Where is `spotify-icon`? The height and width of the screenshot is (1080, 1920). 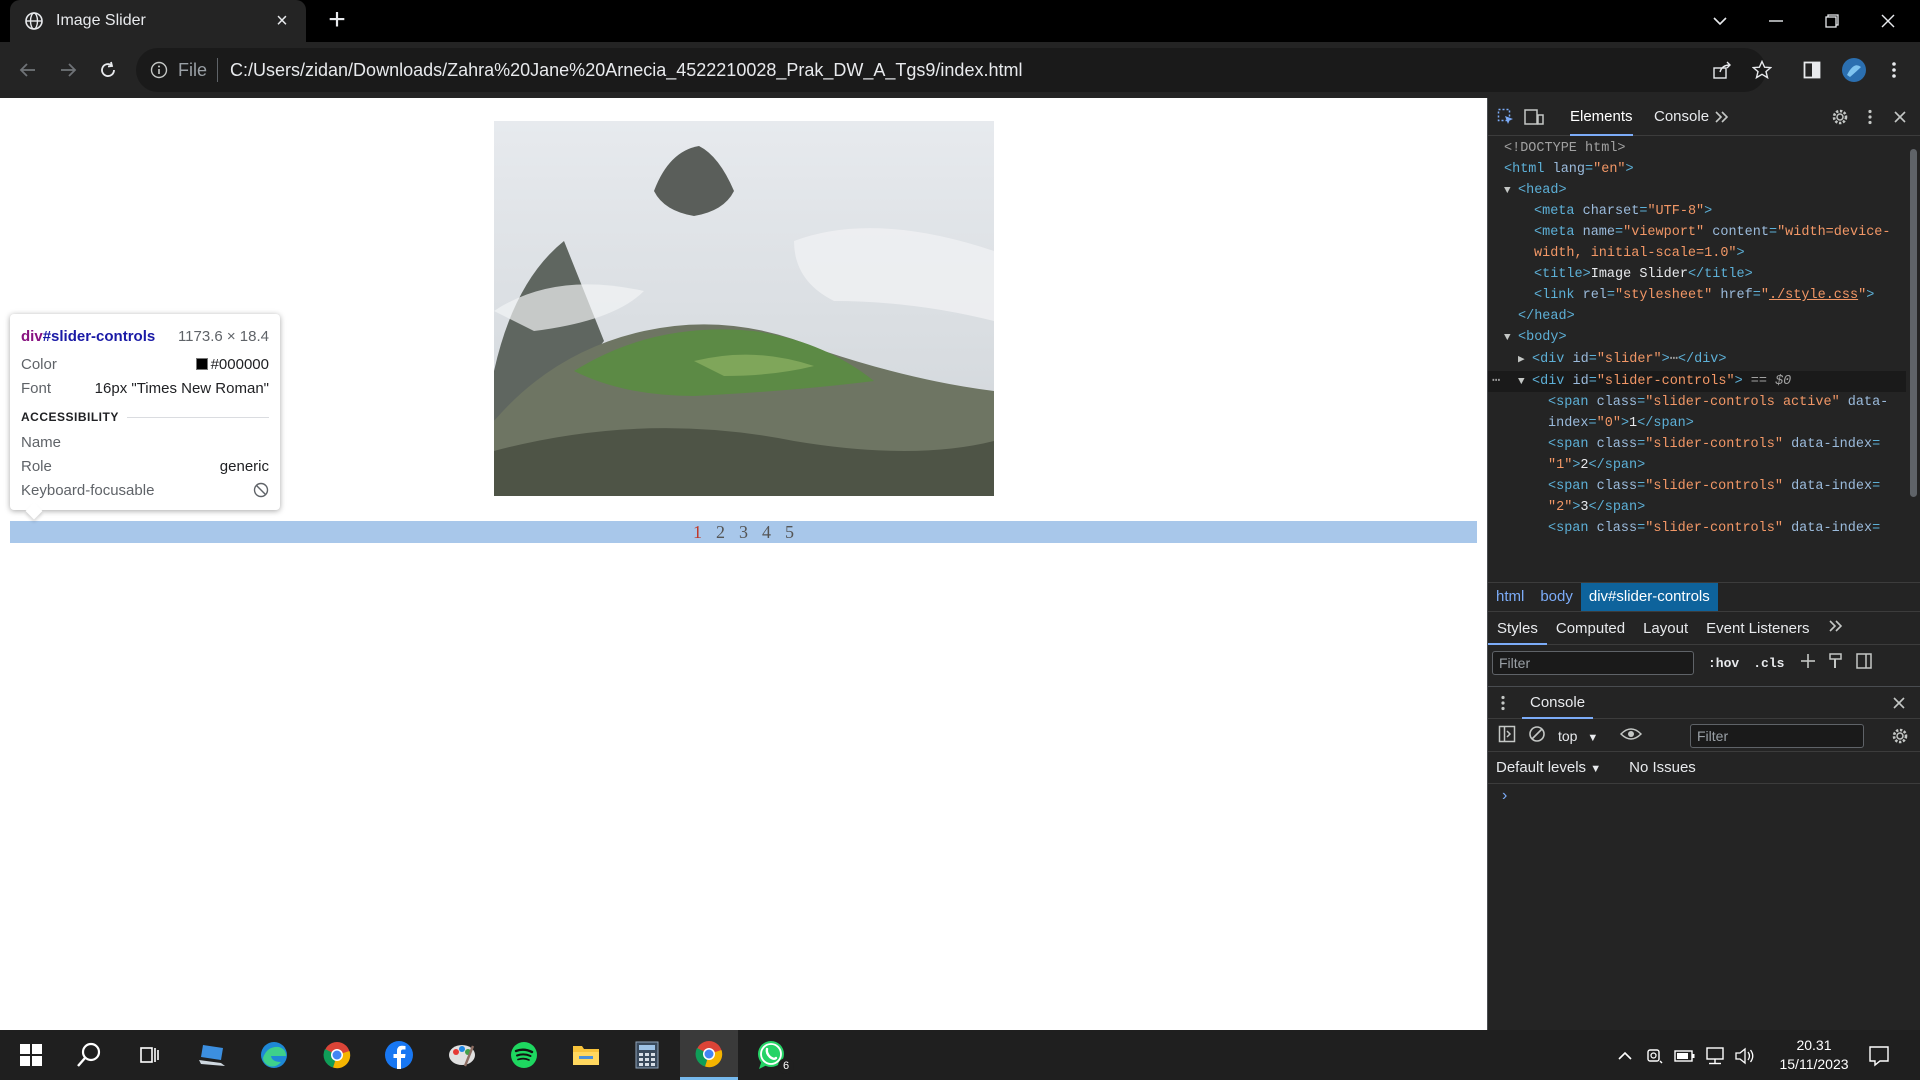 spotify-icon is located at coordinates (524, 1055).